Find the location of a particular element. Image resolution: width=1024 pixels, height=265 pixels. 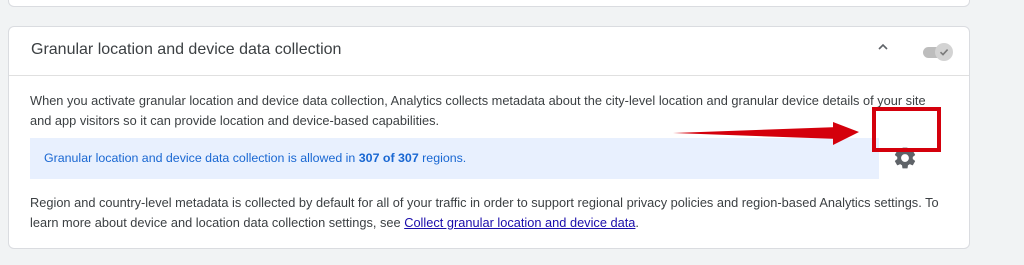

data-collection-toggle is located at coordinates (937, 52).